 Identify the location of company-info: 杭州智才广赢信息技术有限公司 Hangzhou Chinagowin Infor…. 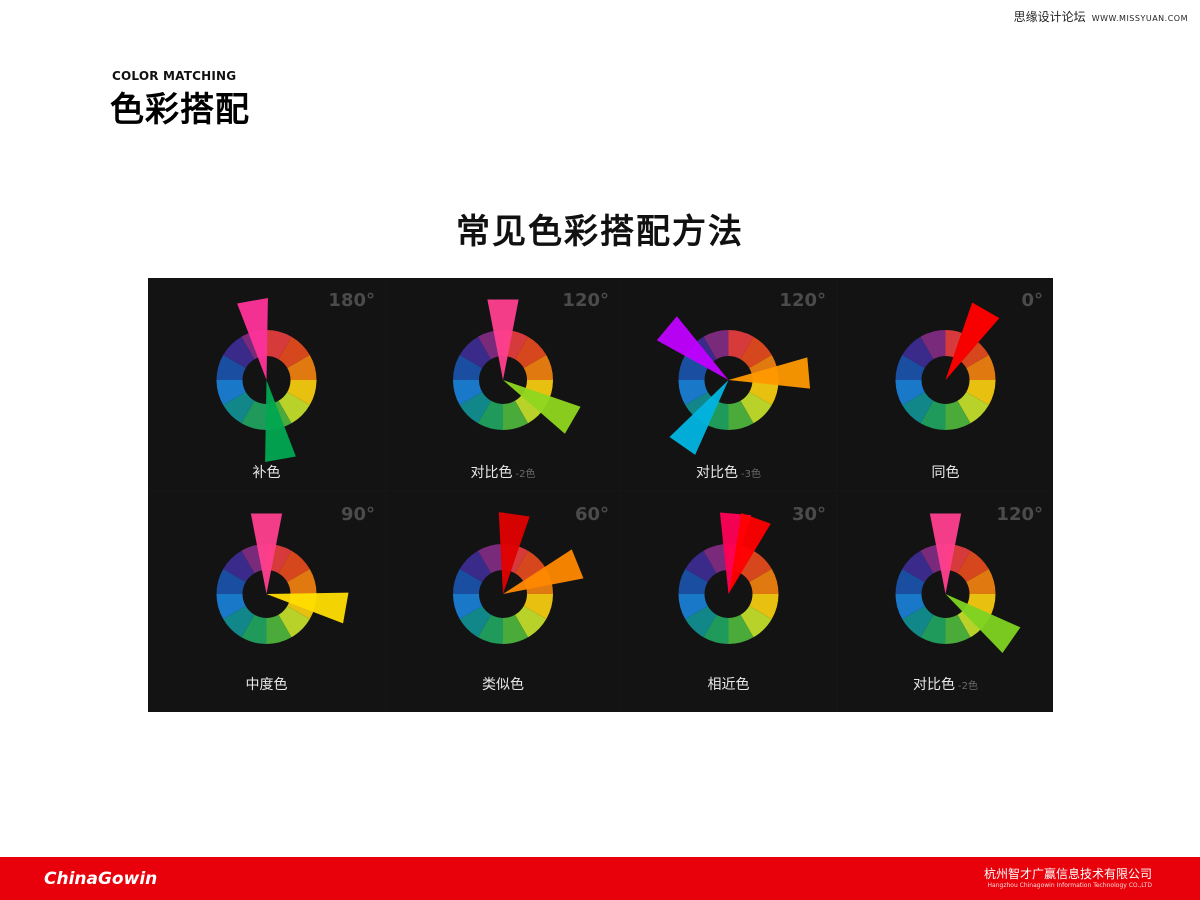
(1068, 877).